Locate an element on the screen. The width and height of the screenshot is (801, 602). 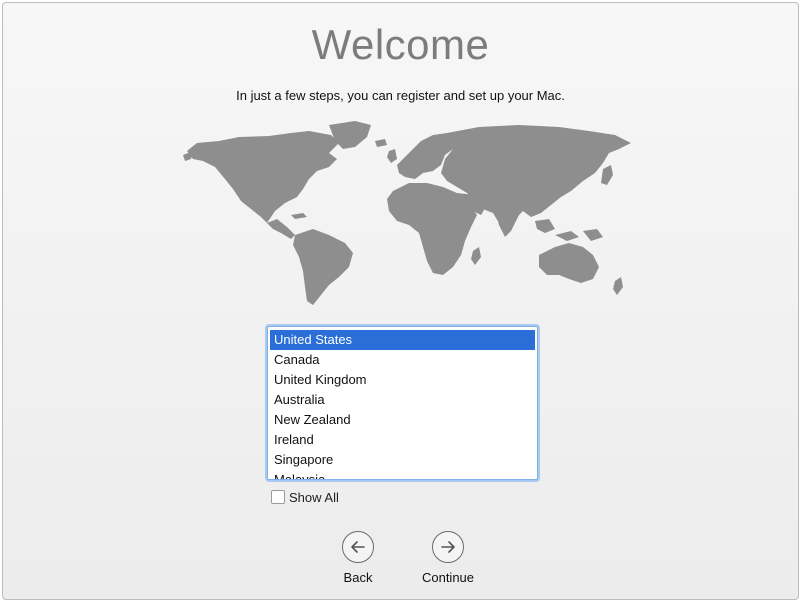
continue-label: Continue is located at coordinates (448, 577).